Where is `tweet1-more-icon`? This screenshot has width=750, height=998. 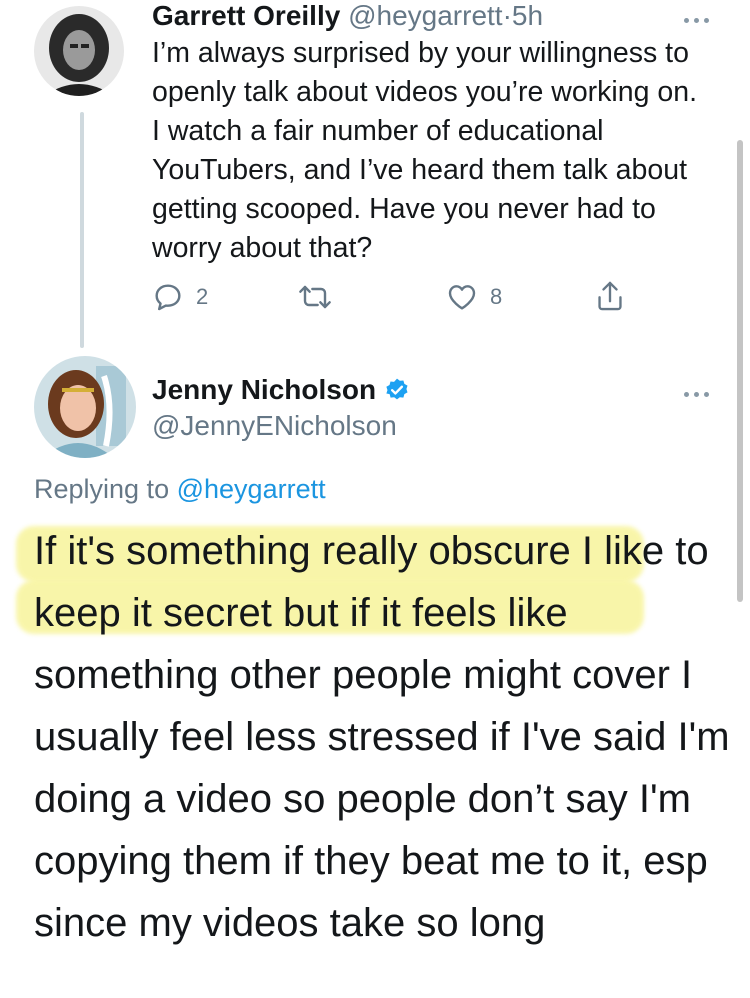 tweet1-more-icon is located at coordinates (701, 16).